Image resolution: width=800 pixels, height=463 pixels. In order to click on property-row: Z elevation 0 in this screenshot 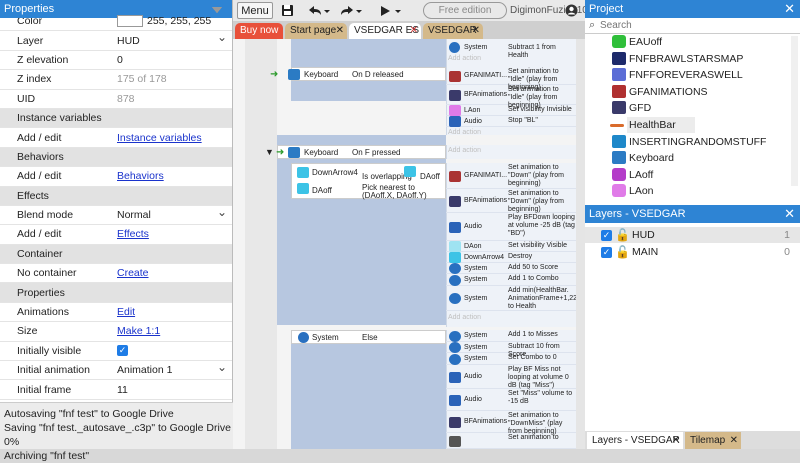, I will do `click(116, 61)`.